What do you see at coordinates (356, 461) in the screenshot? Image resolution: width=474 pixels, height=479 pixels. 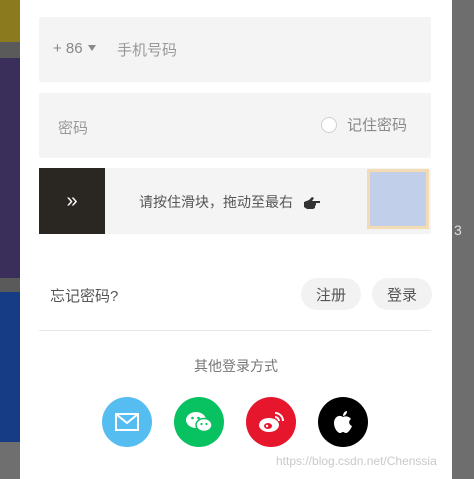 I see `watermark: https://blog.csdn.net/Chenssia` at bounding box center [356, 461].